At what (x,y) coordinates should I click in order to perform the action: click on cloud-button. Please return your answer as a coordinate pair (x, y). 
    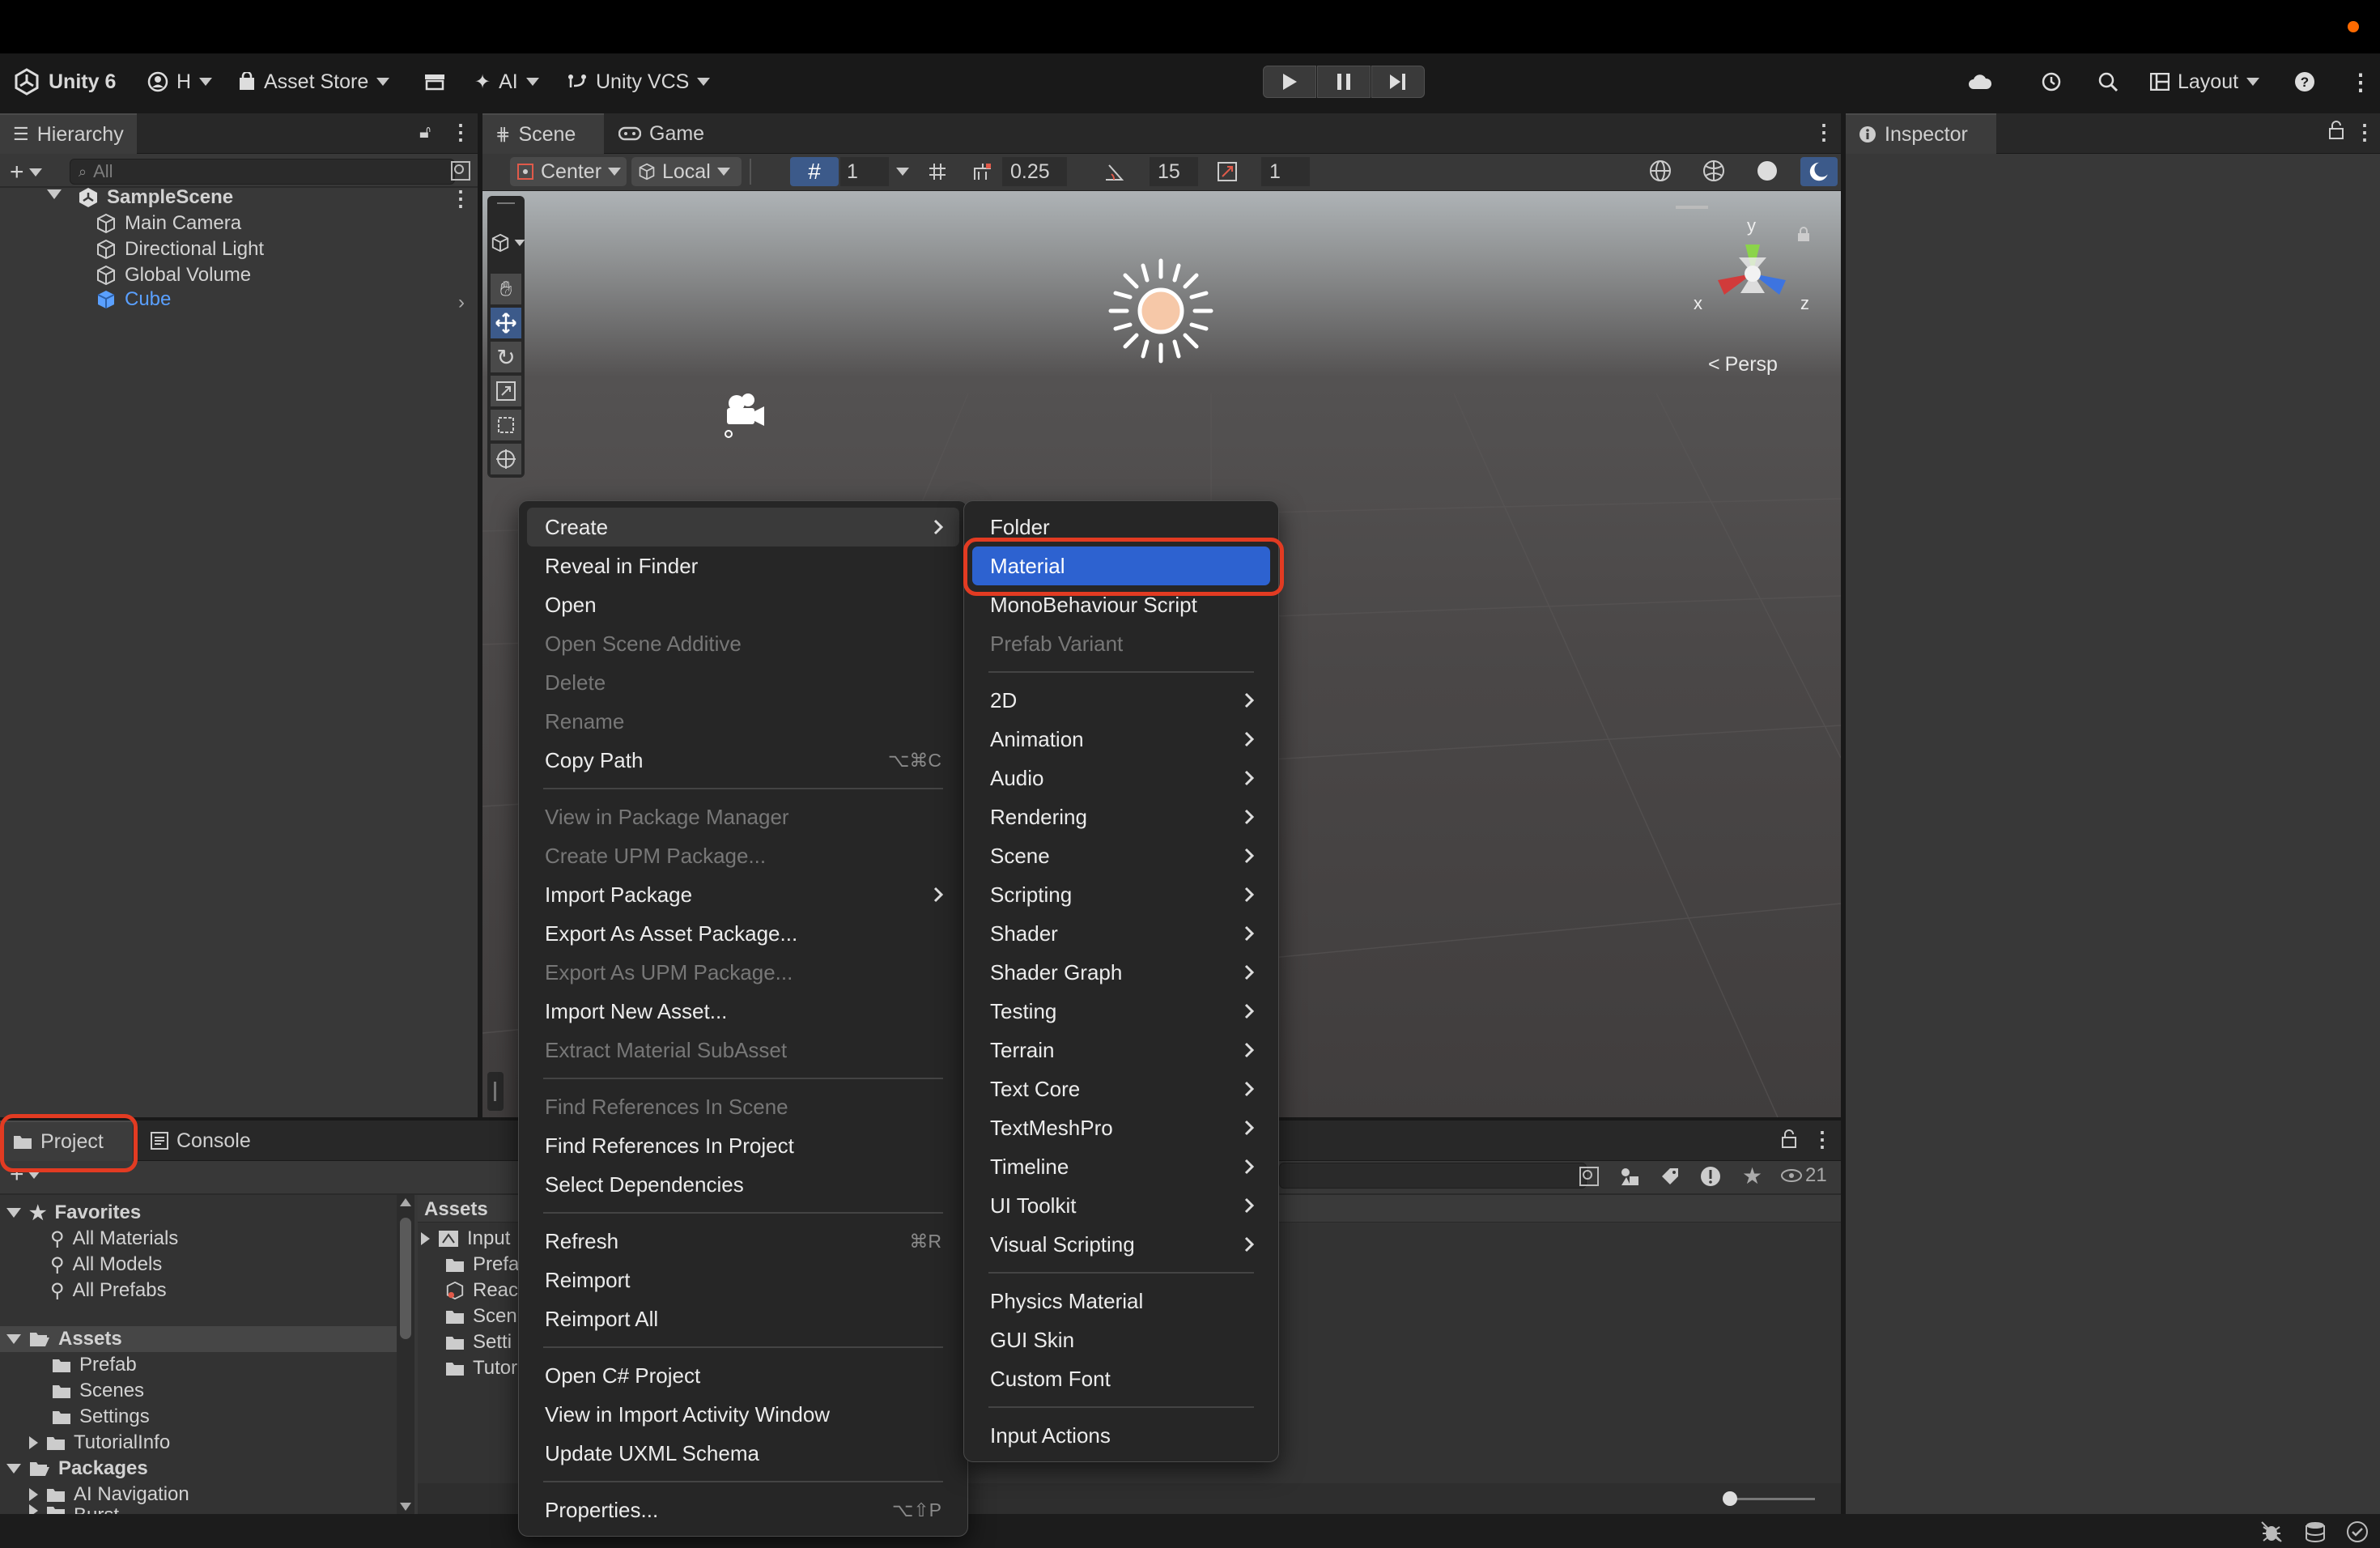
    Looking at the image, I should click on (1980, 82).